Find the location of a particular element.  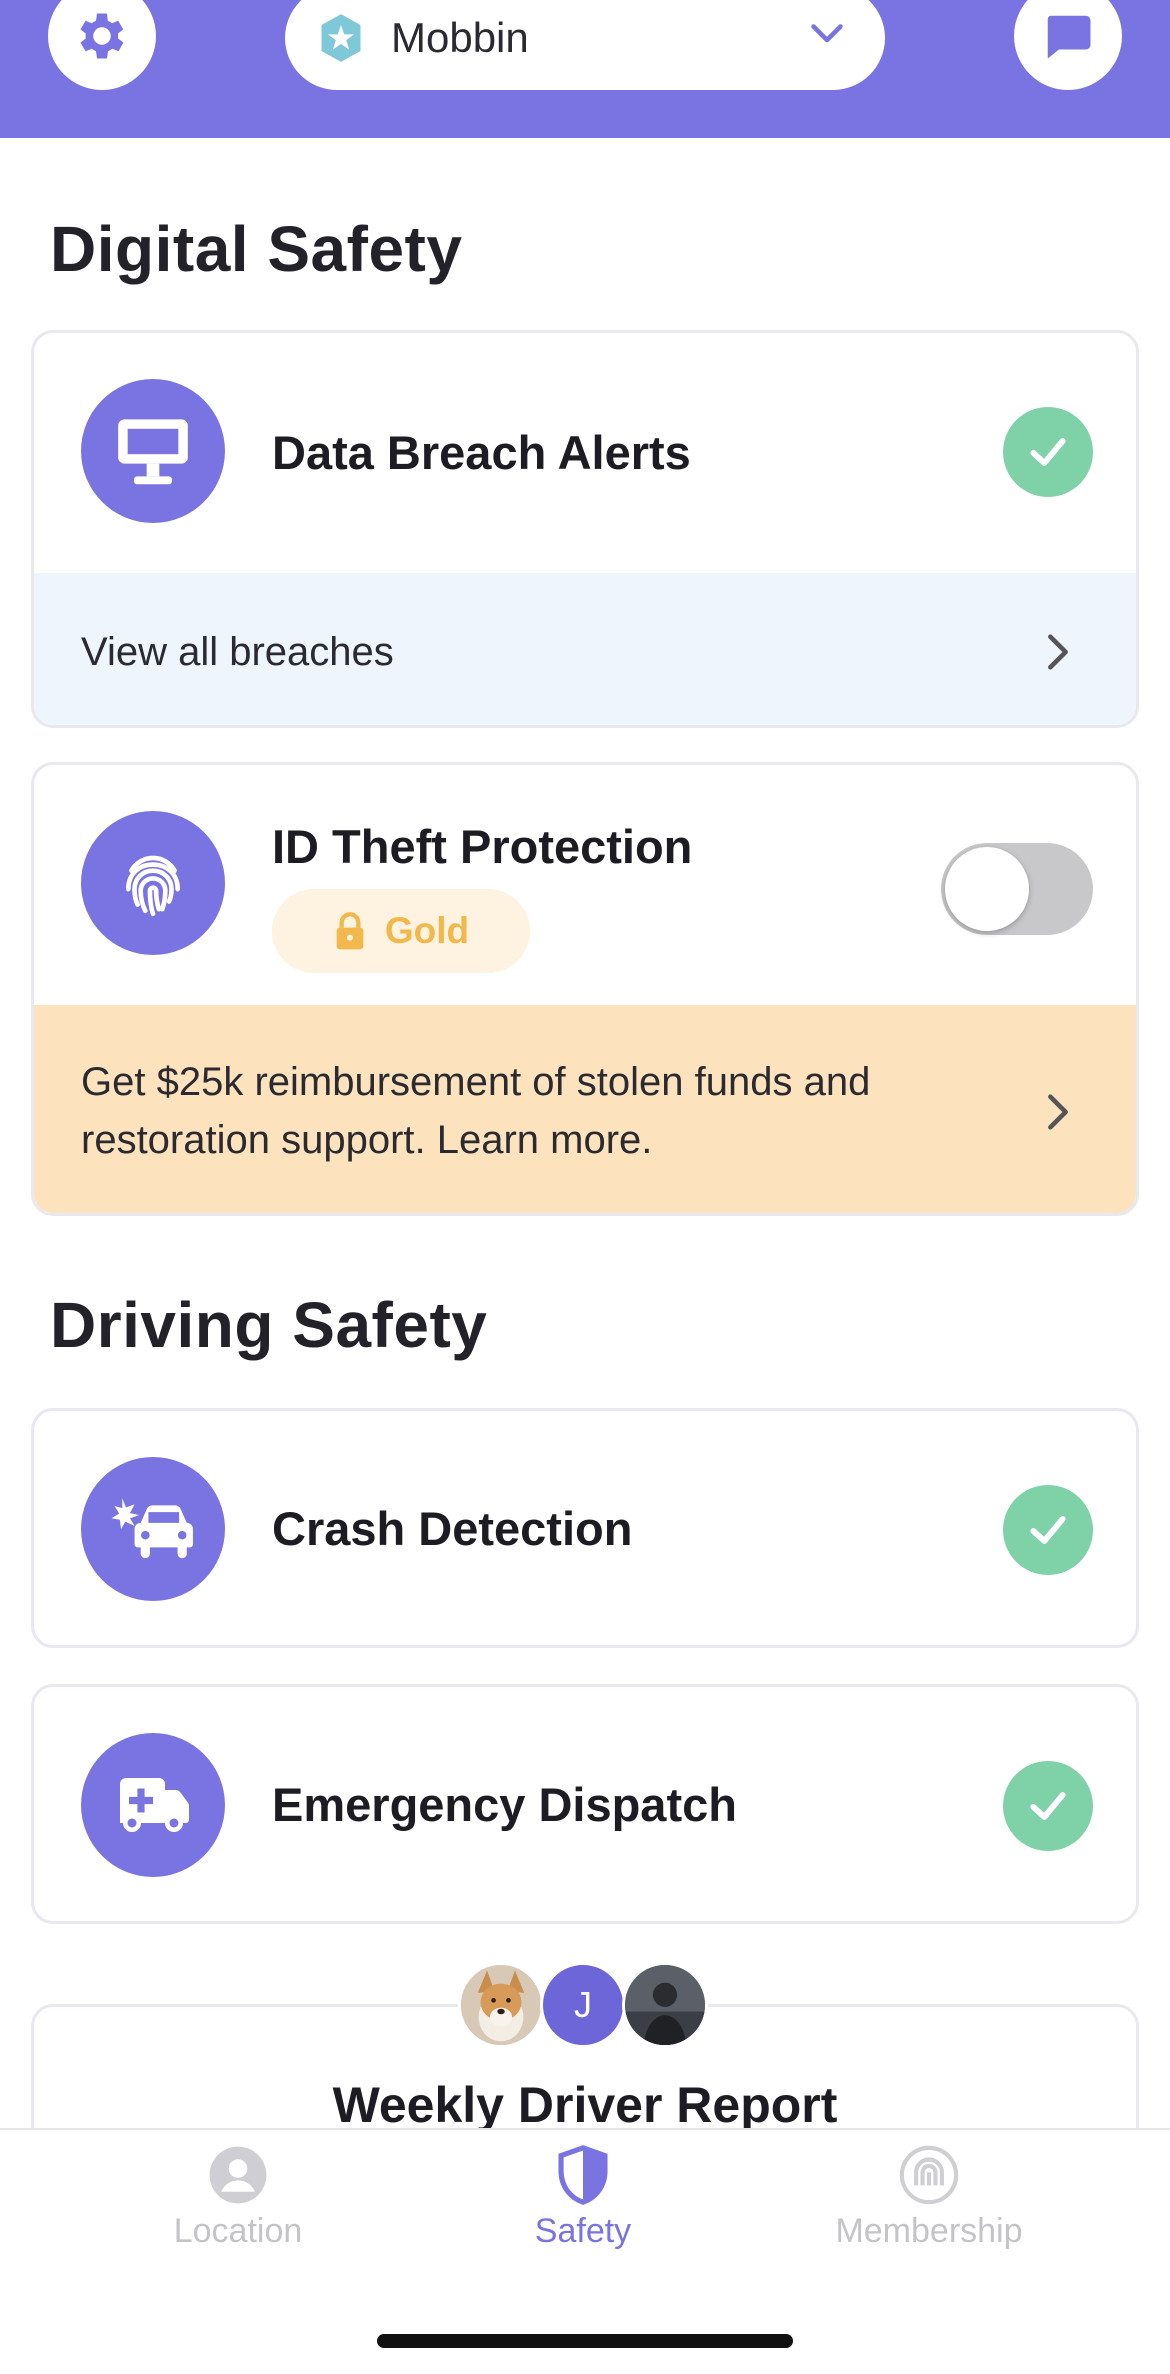

data-breach-title: Data Breach Alerts is located at coordinates (481, 452).